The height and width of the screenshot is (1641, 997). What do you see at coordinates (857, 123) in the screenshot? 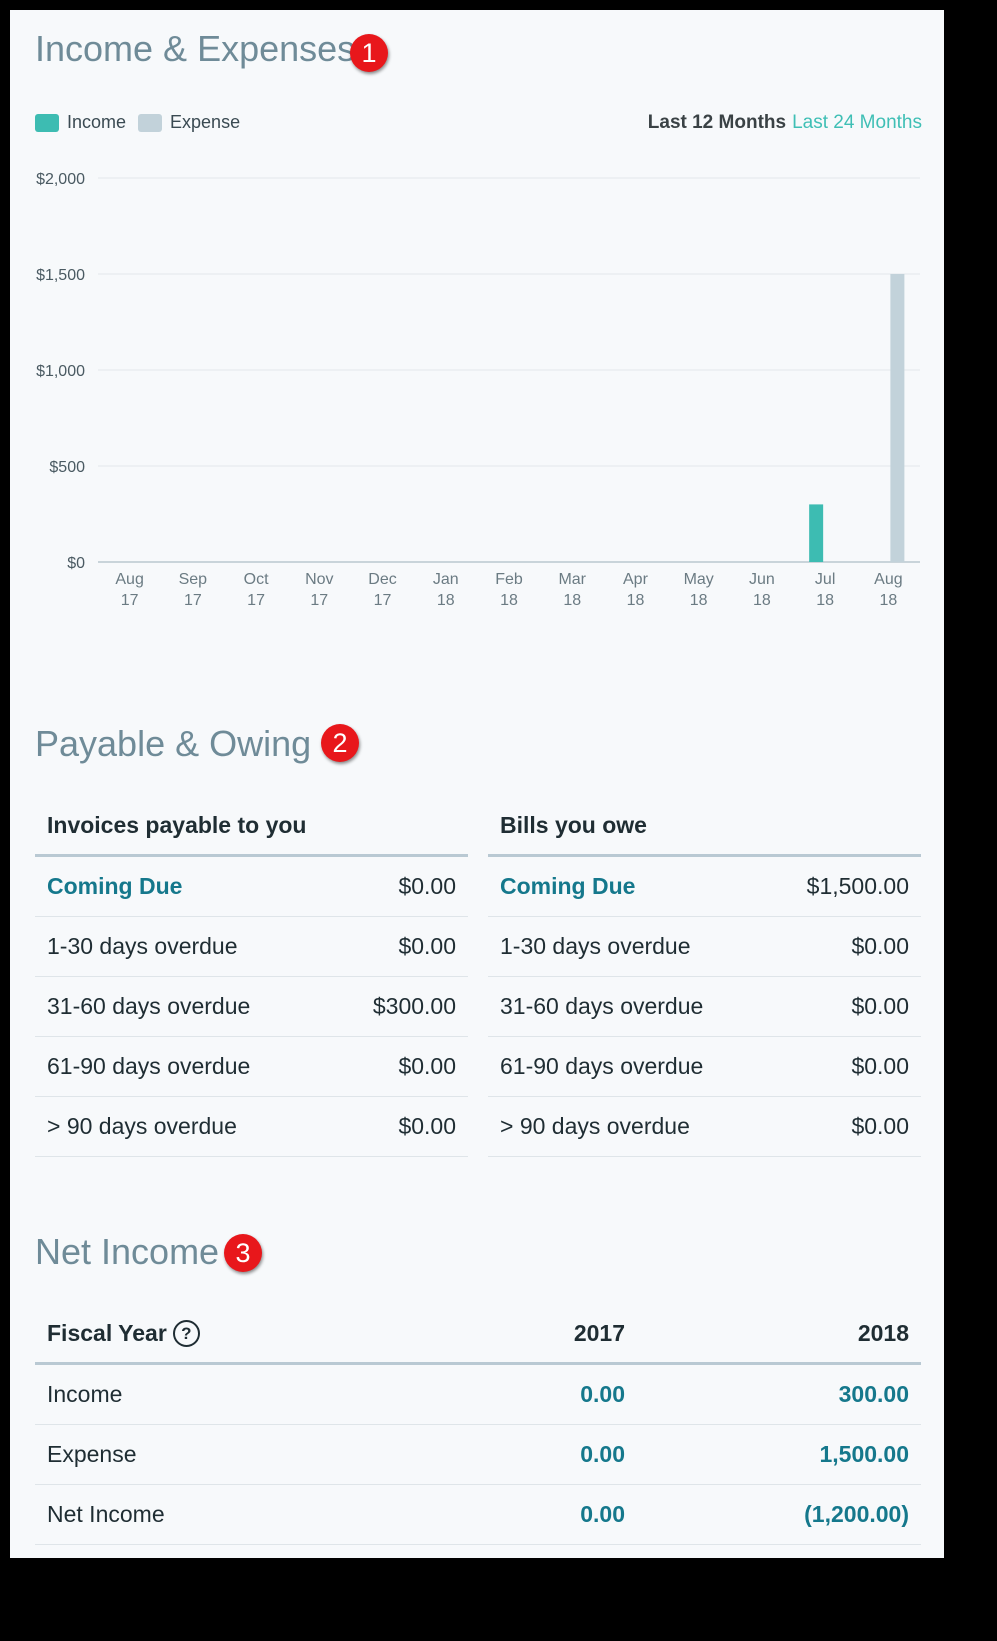
I see `range-last-24-months: Last 24 Months` at bounding box center [857, 123].